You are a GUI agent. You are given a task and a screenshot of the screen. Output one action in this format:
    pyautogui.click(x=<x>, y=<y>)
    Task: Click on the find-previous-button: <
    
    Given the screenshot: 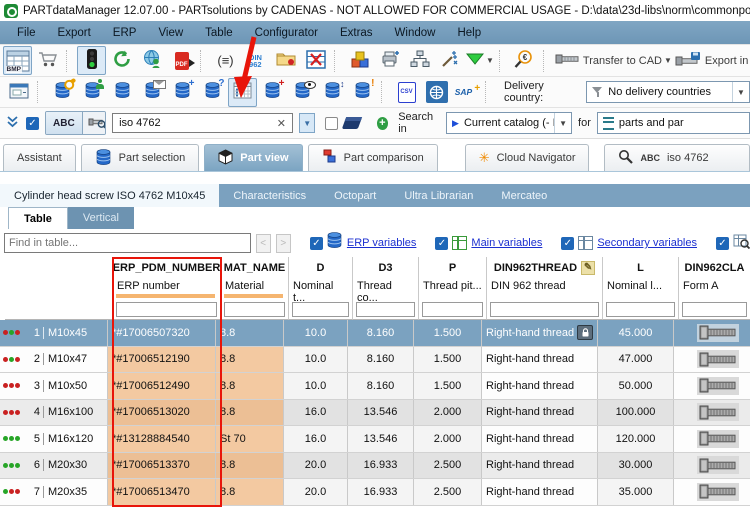 What is the action you would take?
    pyautogui.click(x=263, y=243)
    